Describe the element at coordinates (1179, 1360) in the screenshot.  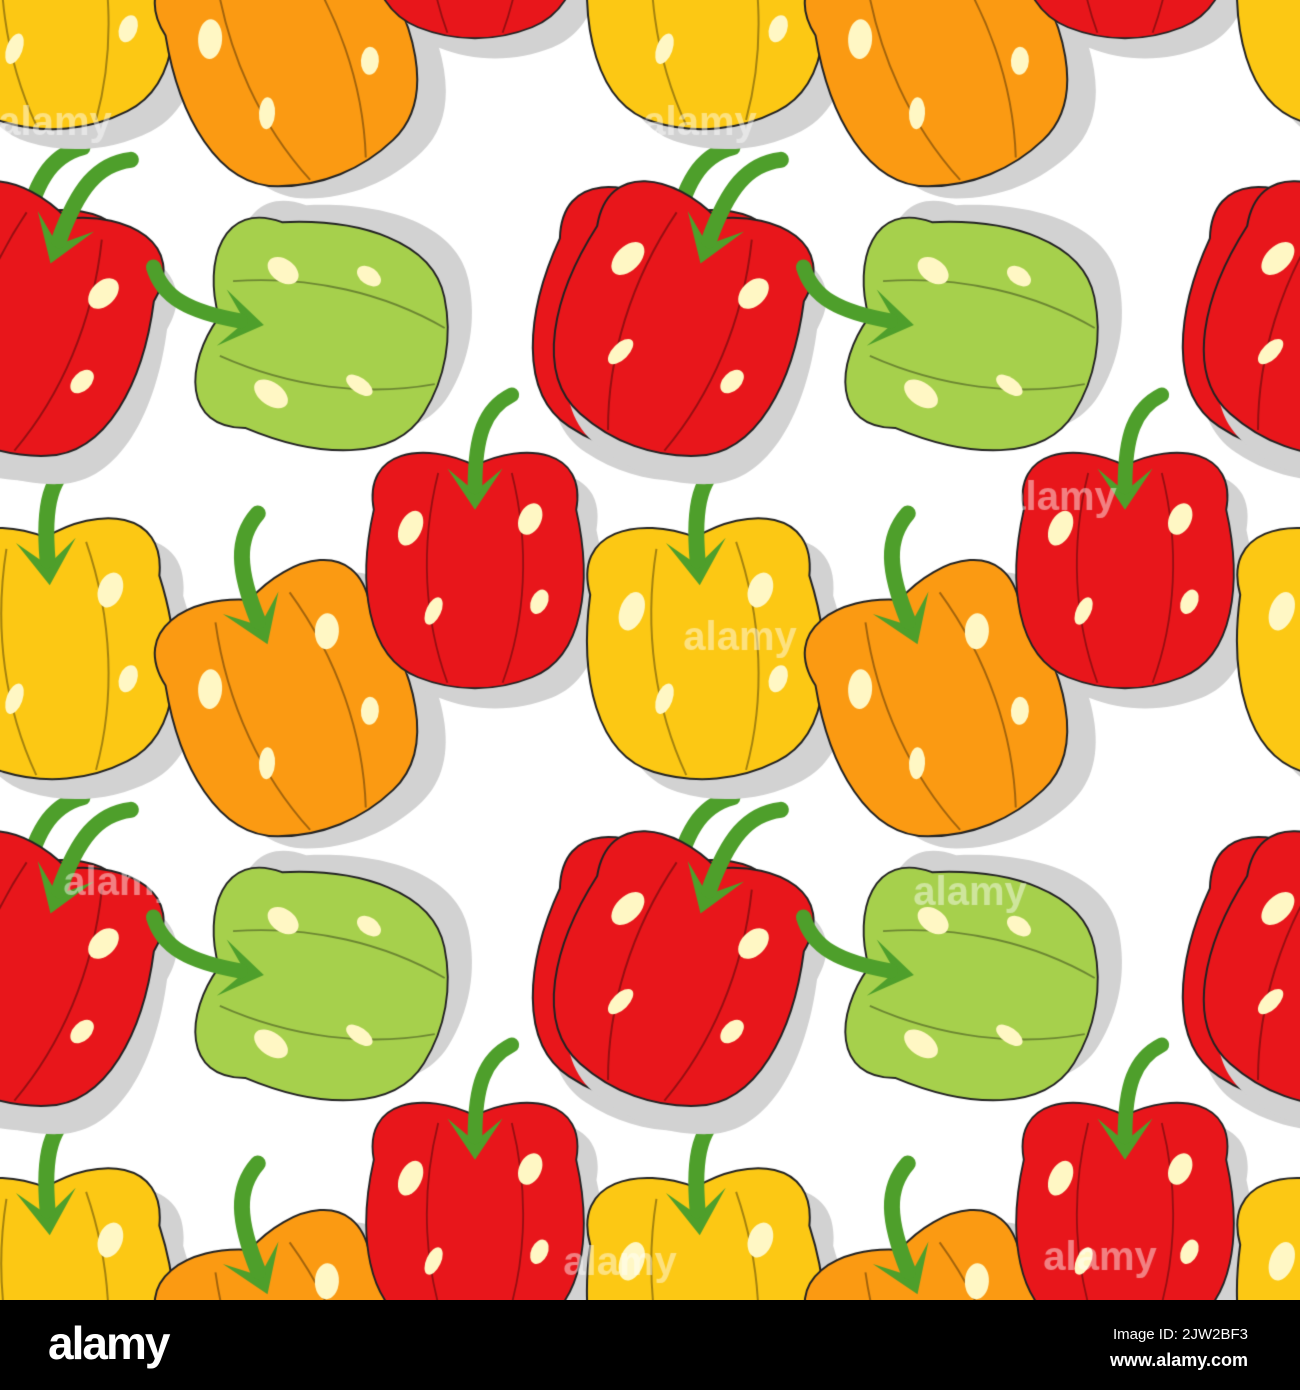
I see `website-link: www.alamy.com` at that location.